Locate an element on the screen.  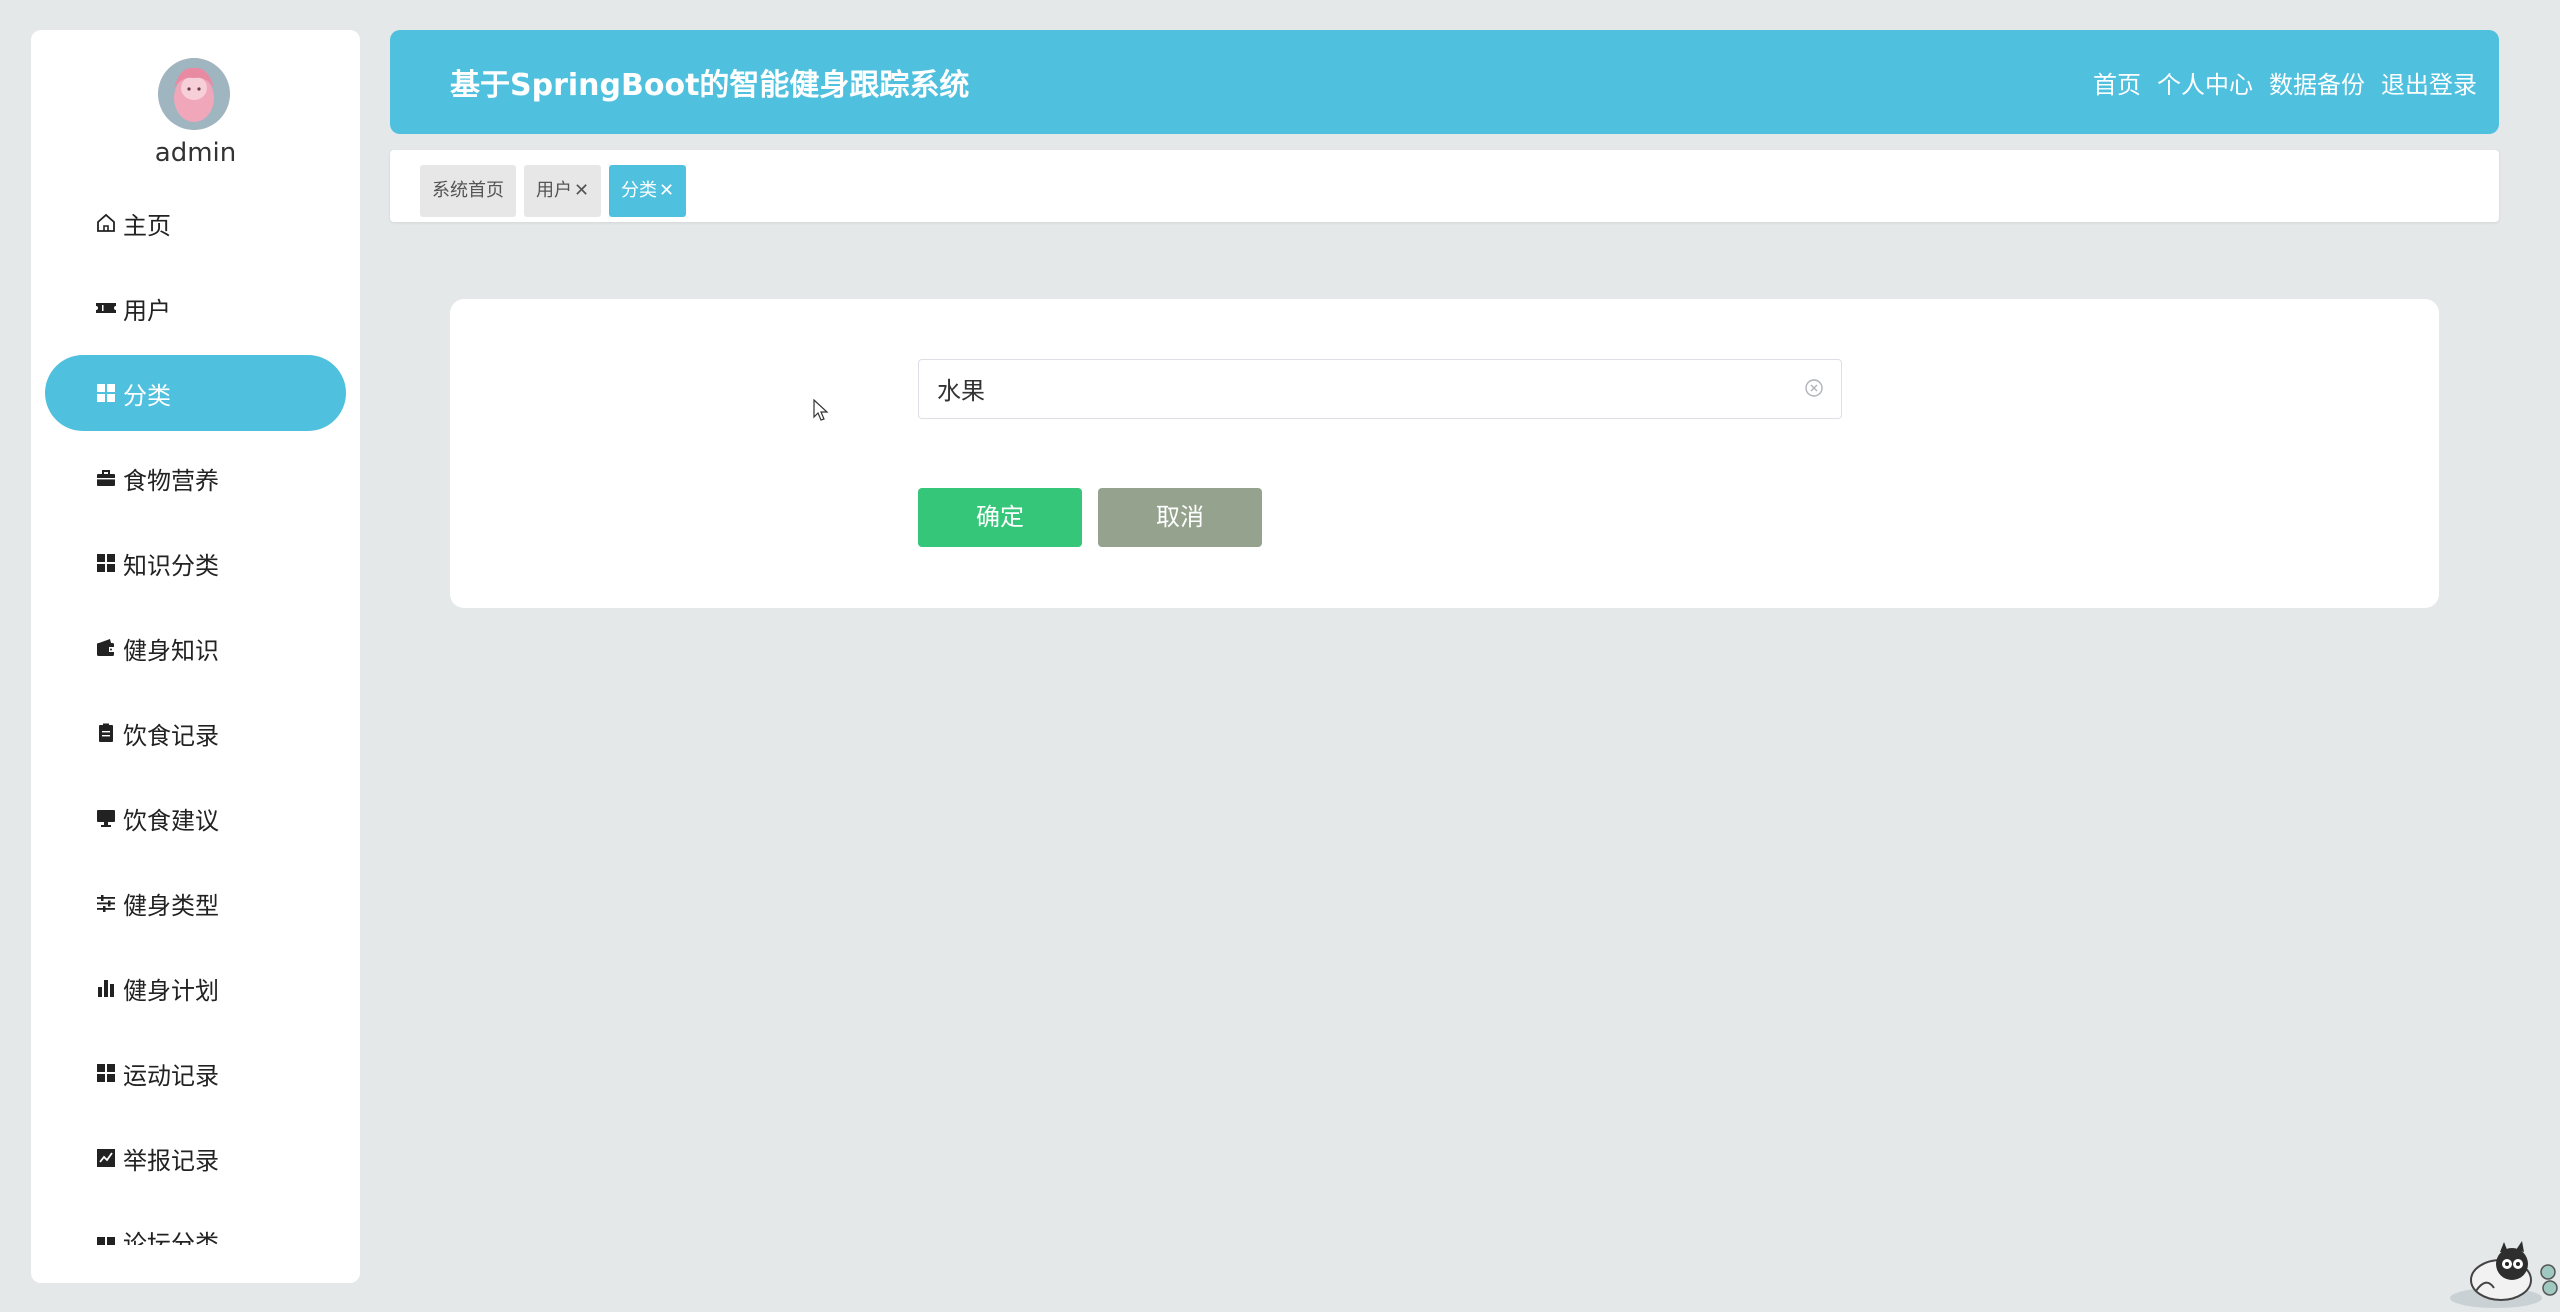
tab-label: 用户 is located at coordinates (554, 190).